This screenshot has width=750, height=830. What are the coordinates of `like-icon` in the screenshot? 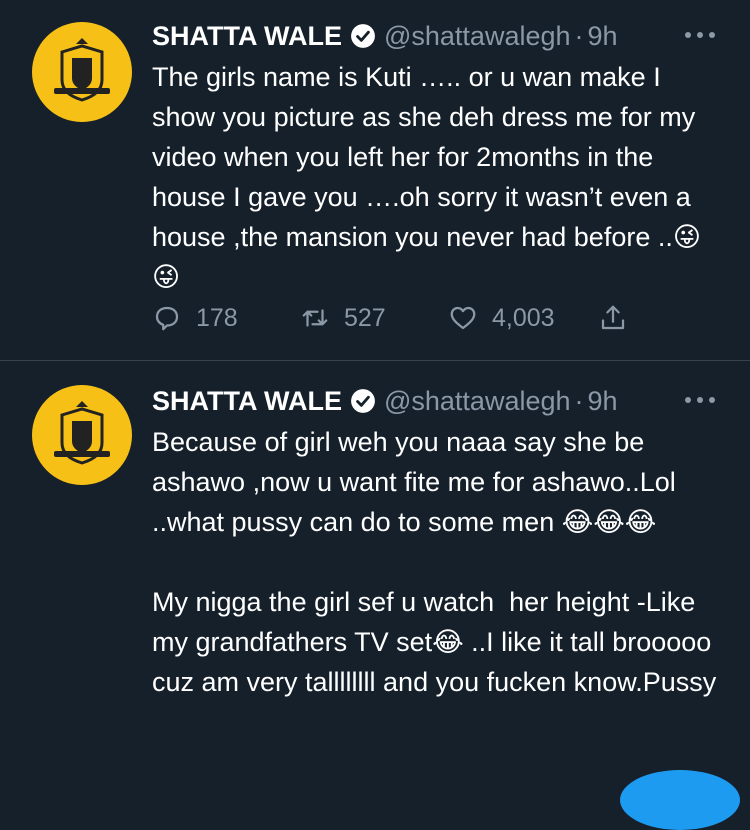 It's located at (463, 318).